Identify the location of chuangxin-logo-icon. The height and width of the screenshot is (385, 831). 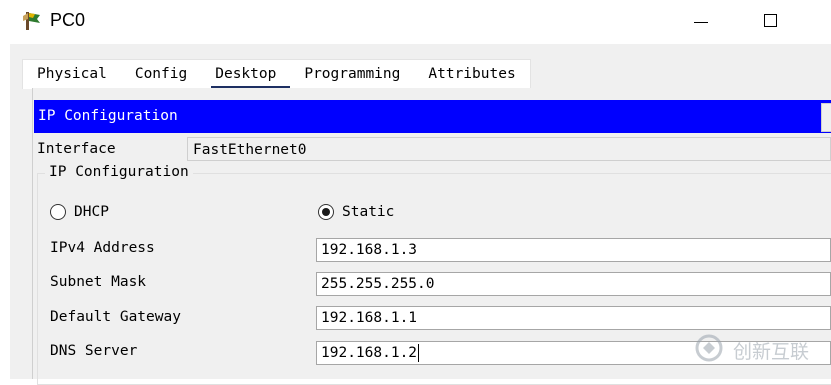
(711, 350).